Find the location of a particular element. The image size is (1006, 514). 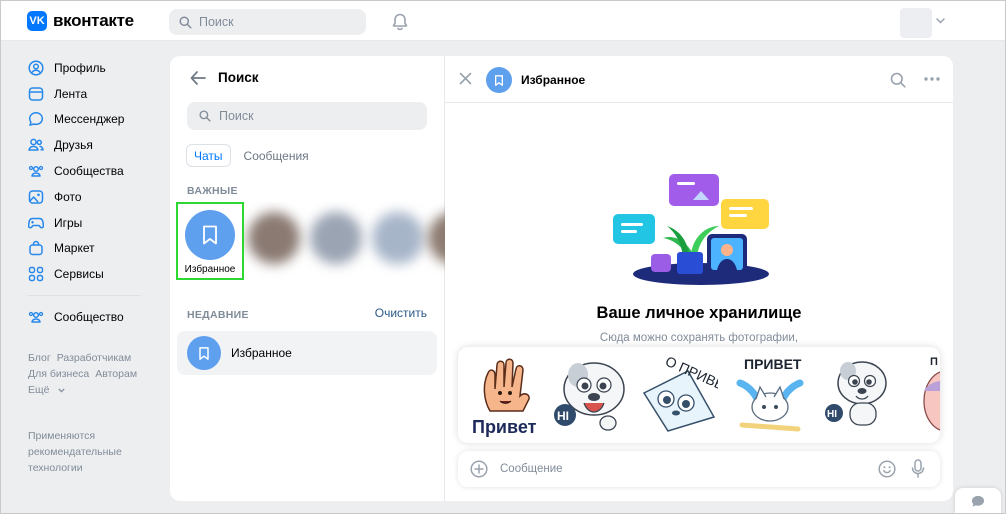

footer-link-more: Ещё is located at coordinates (47, 390).